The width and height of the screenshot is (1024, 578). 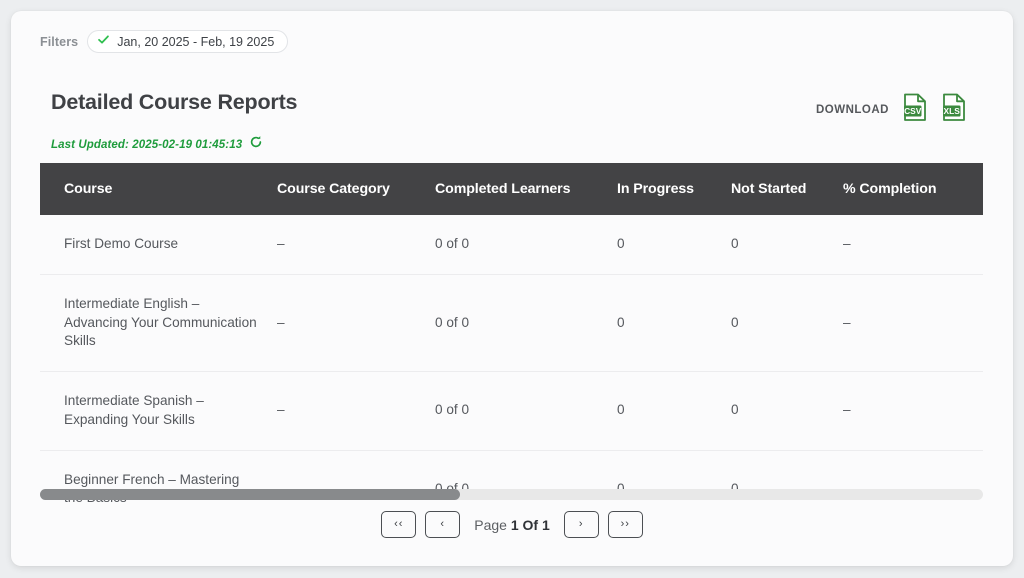 What do you see at coordinates (250, 494) in the screenshot?
I see `horizontal-scrollbar-thumb` at bounding box center [250, 494].